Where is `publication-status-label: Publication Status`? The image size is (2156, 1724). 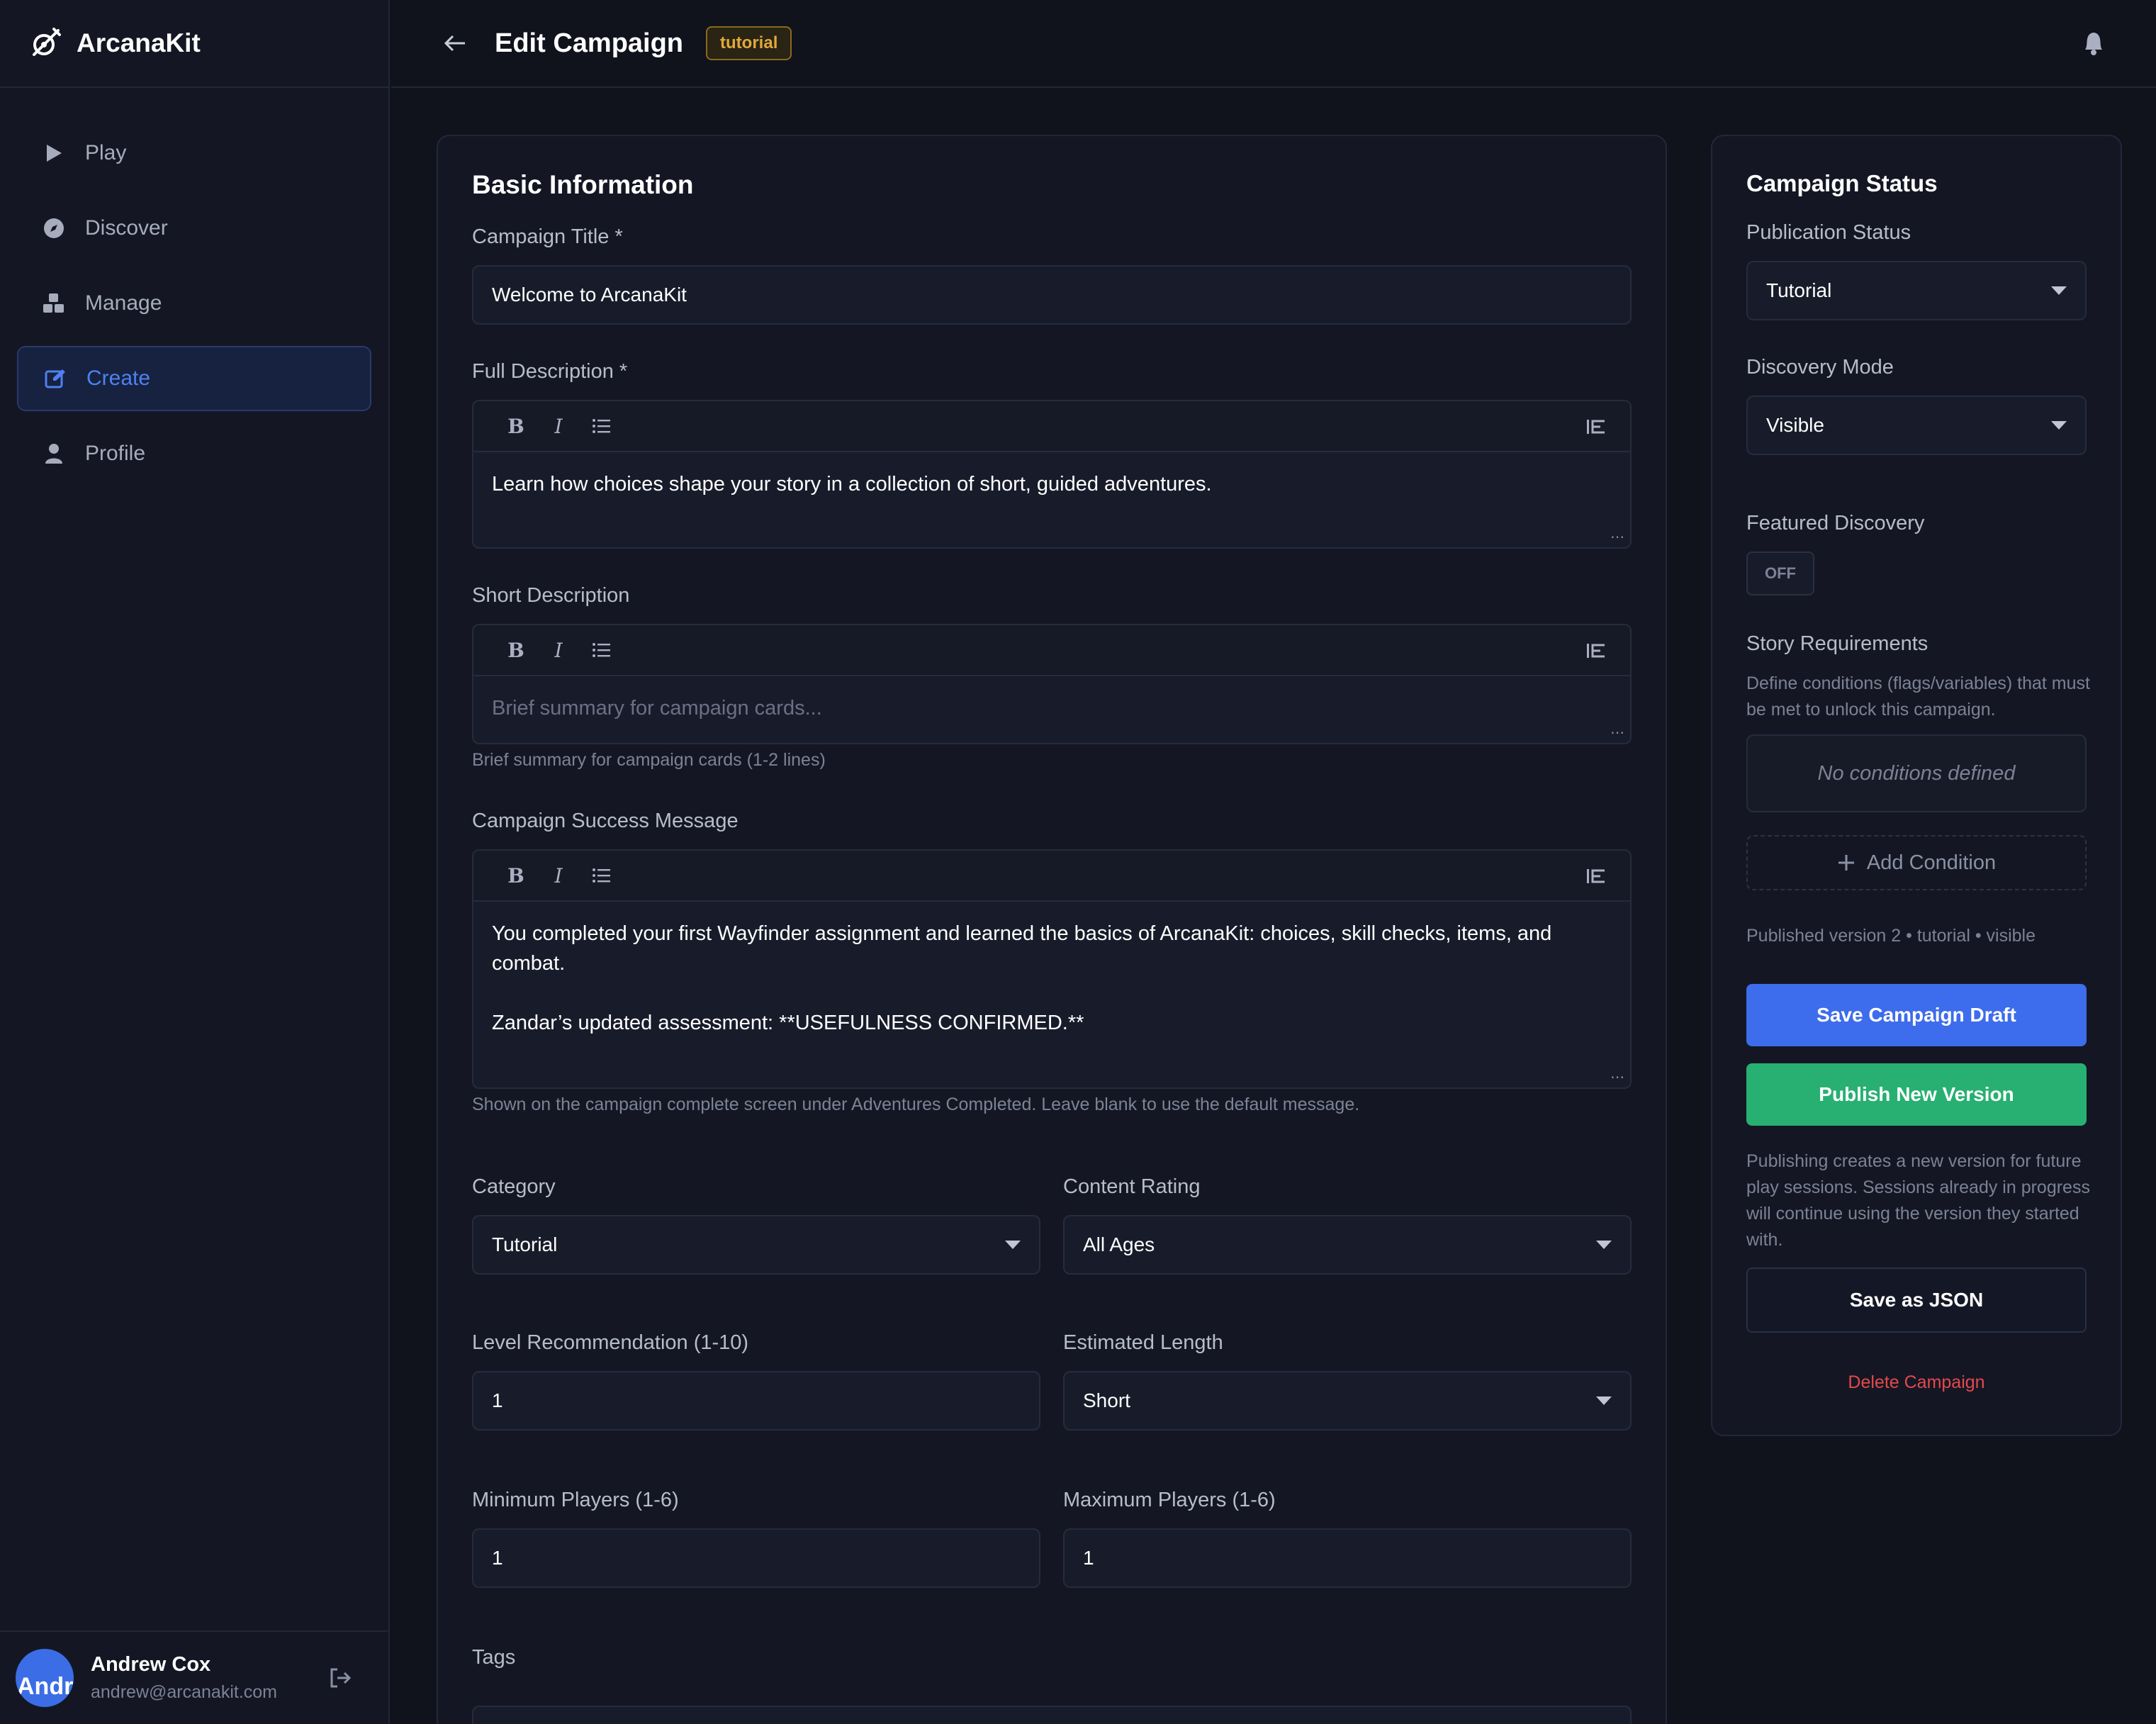
publication-status-label: Publication Status is located at coordinates (1828, 233).